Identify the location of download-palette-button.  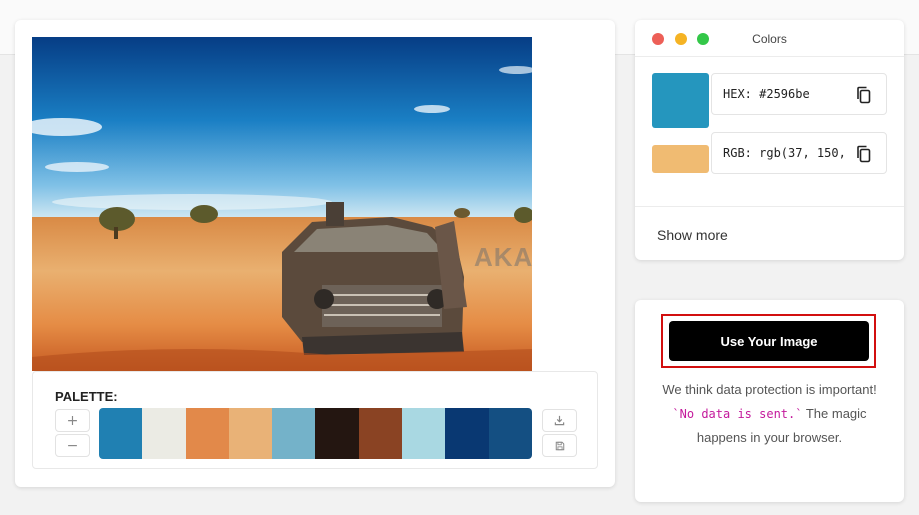
(559, 420).